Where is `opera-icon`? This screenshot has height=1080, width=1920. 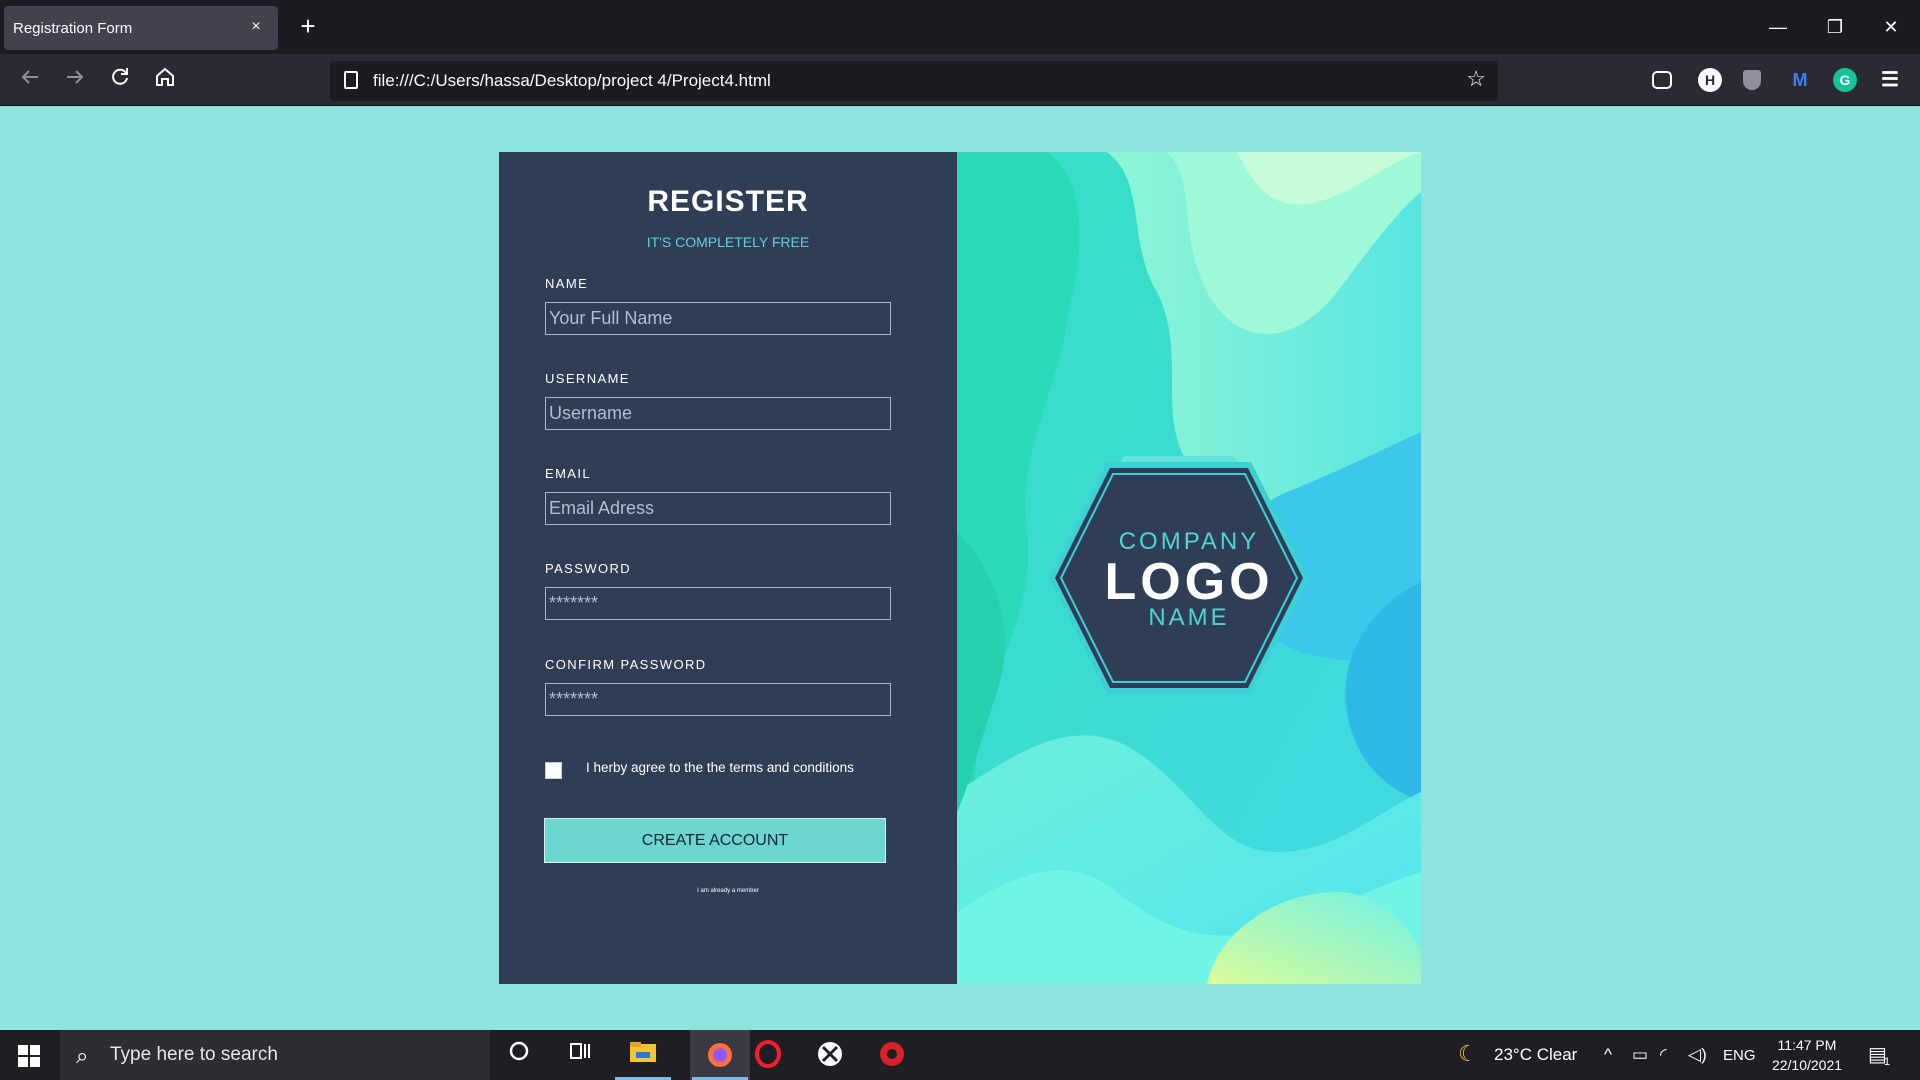
opera-icon is located at coordinates (768, 1055).